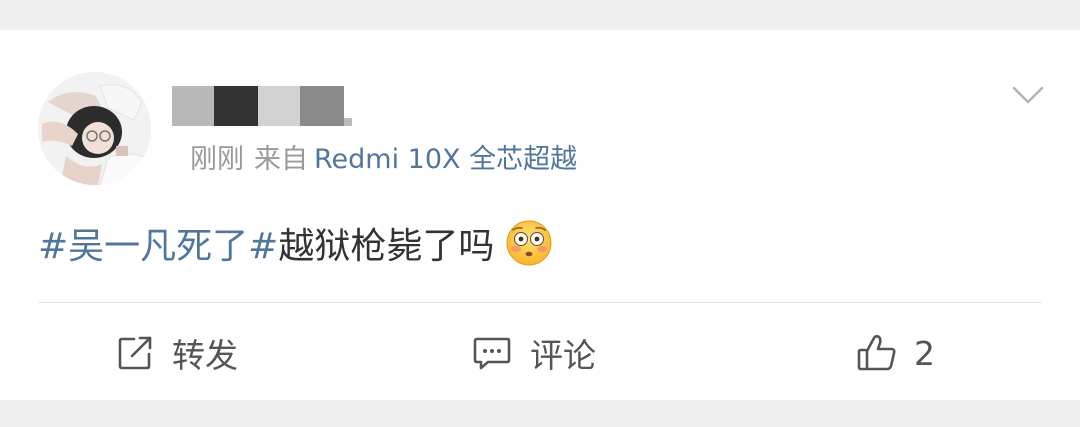  I want to click on divider, so click(540, 302).